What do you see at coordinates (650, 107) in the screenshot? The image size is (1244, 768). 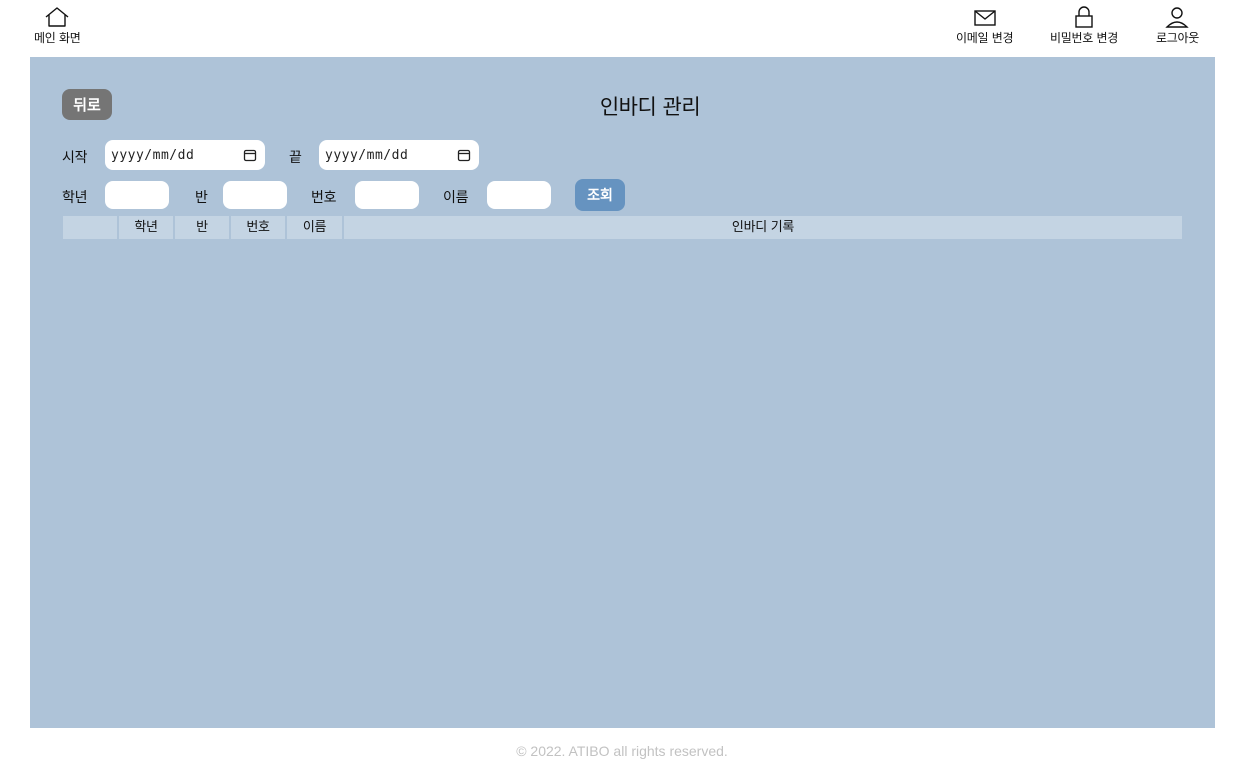 I see `page-title: 인바디 관리` at bounding box center [650, 107].